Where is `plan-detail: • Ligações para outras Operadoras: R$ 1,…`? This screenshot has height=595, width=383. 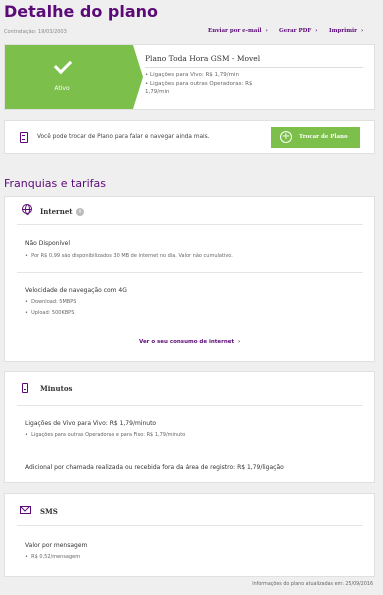
plan-detail: • Ligações para outras Operadoras: R$ 1,… is located at coordinates (199, 88).